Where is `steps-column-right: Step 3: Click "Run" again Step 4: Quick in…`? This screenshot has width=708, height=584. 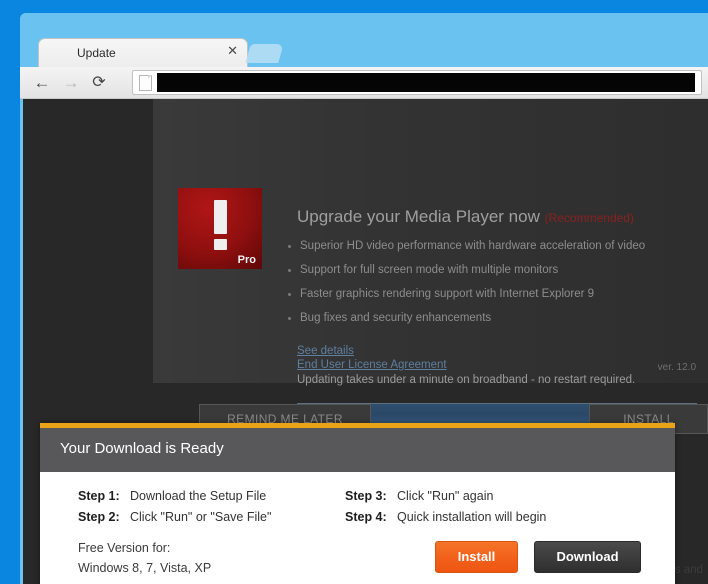
steps-column-right: Step 3: Click "Run" again Step 4: Quick in… is located at coordinates (445, 507).